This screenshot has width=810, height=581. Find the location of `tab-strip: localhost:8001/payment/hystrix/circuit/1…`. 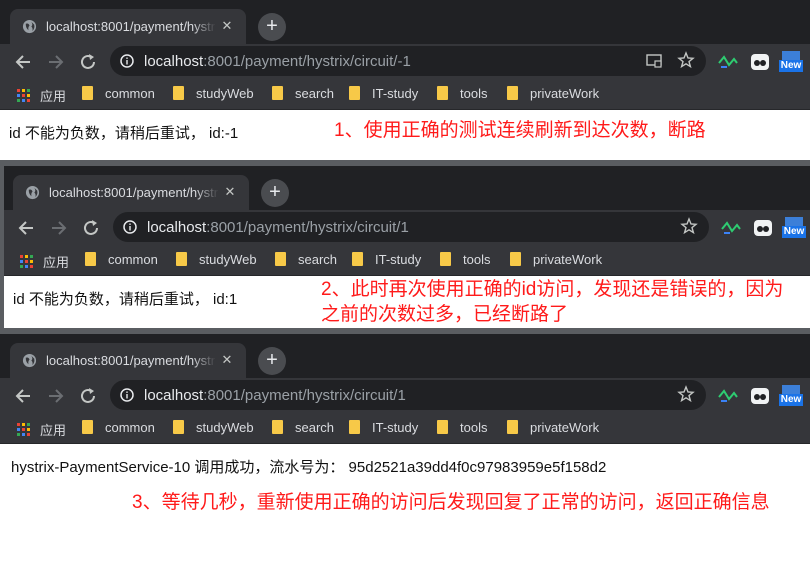

tab-strip: localhost:8001/payment/hystrix/circuit/1… is located at coordinates (405, 356).